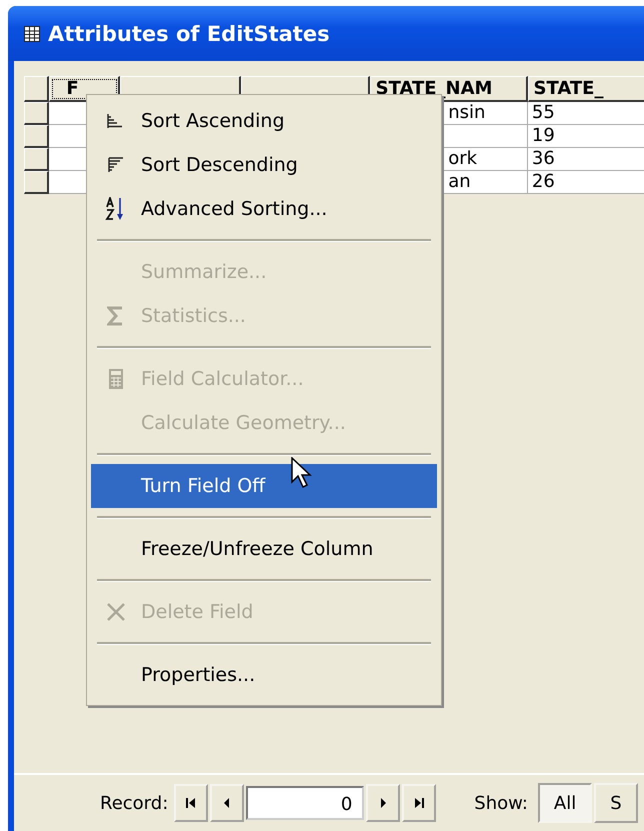  What do you see at coordinates (586, 182) in the screenshot?
I see `table-cell: 26` at bounding box center [586, 182].